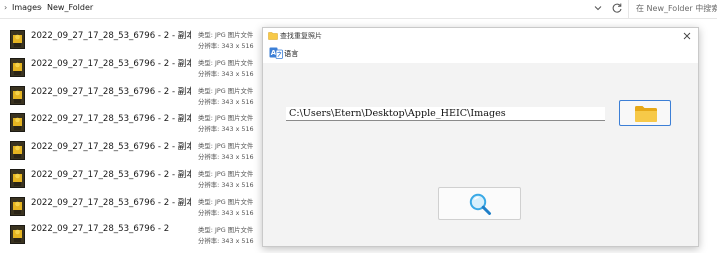  Describe the element at coordinates (617, 8) in the screenshot. I see `refresh-icon` at that location.